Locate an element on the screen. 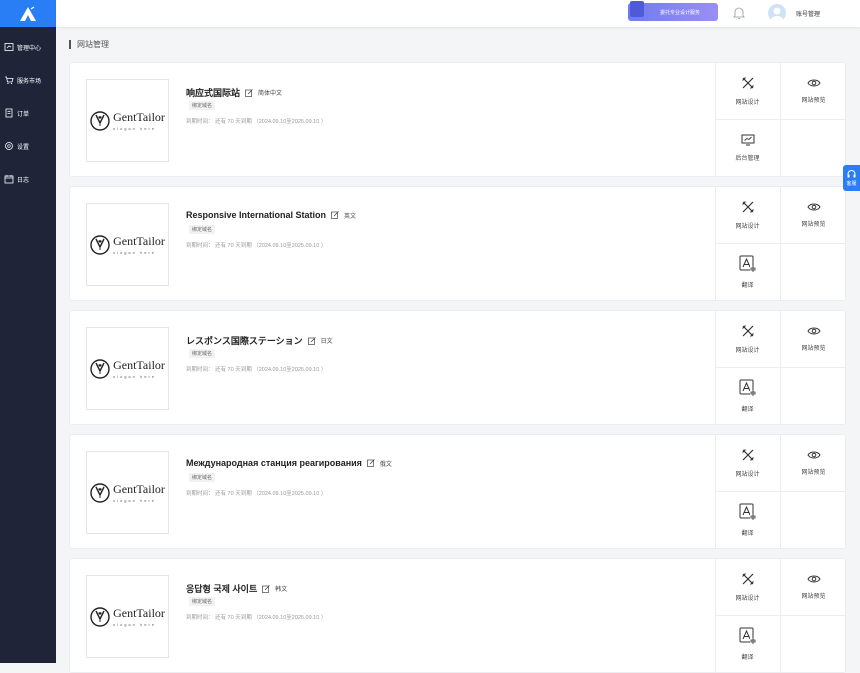  sidebar-item-label: 管理中心 is located at coordinates (29, 48).